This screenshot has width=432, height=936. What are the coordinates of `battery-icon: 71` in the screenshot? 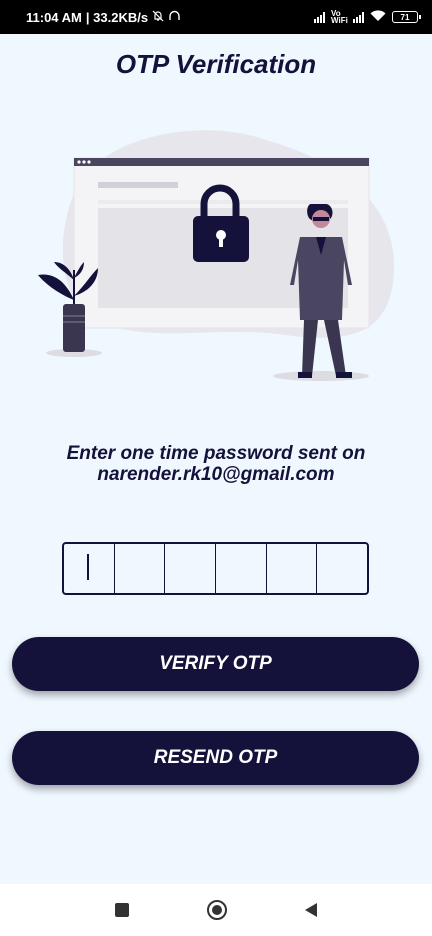 It's located at (406, 17).